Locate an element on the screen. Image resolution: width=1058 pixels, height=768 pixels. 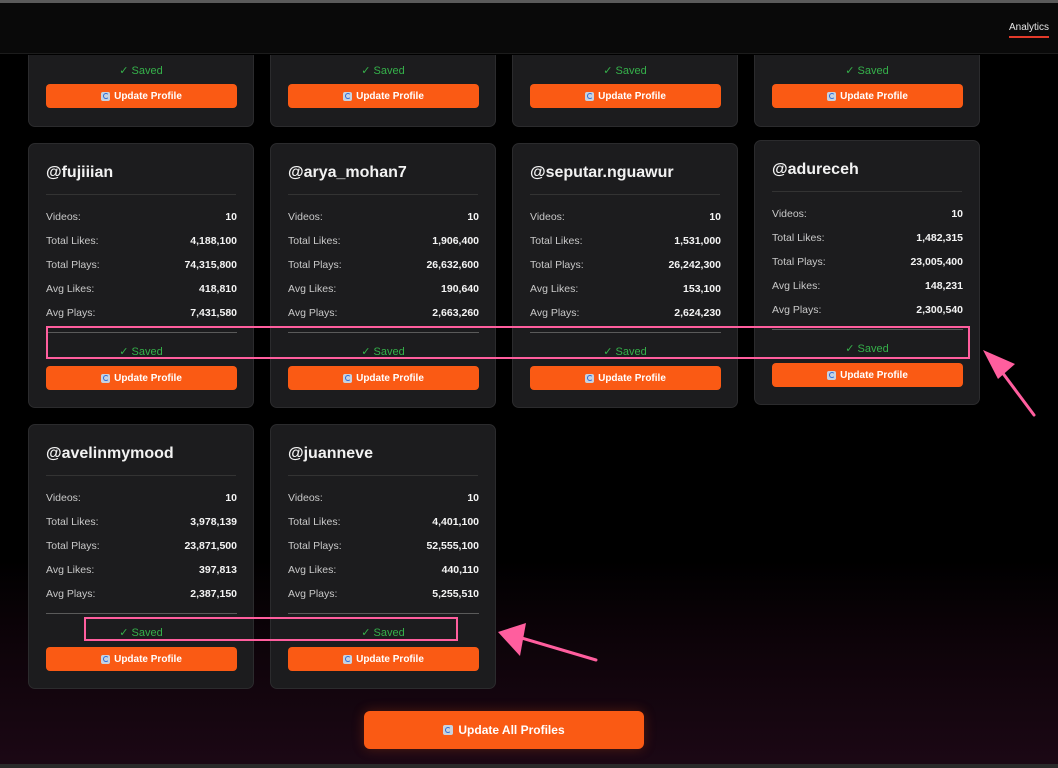
bottom-edge is located at coordinates (529, 766).